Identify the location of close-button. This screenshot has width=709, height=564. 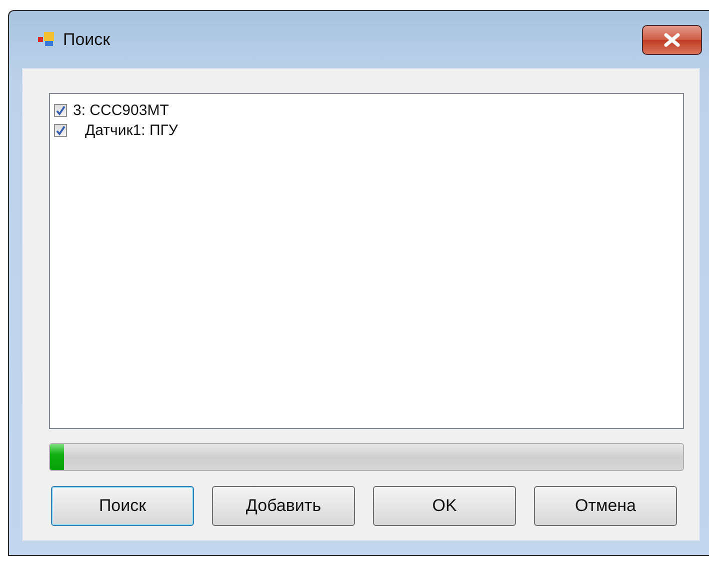
(672, 39).